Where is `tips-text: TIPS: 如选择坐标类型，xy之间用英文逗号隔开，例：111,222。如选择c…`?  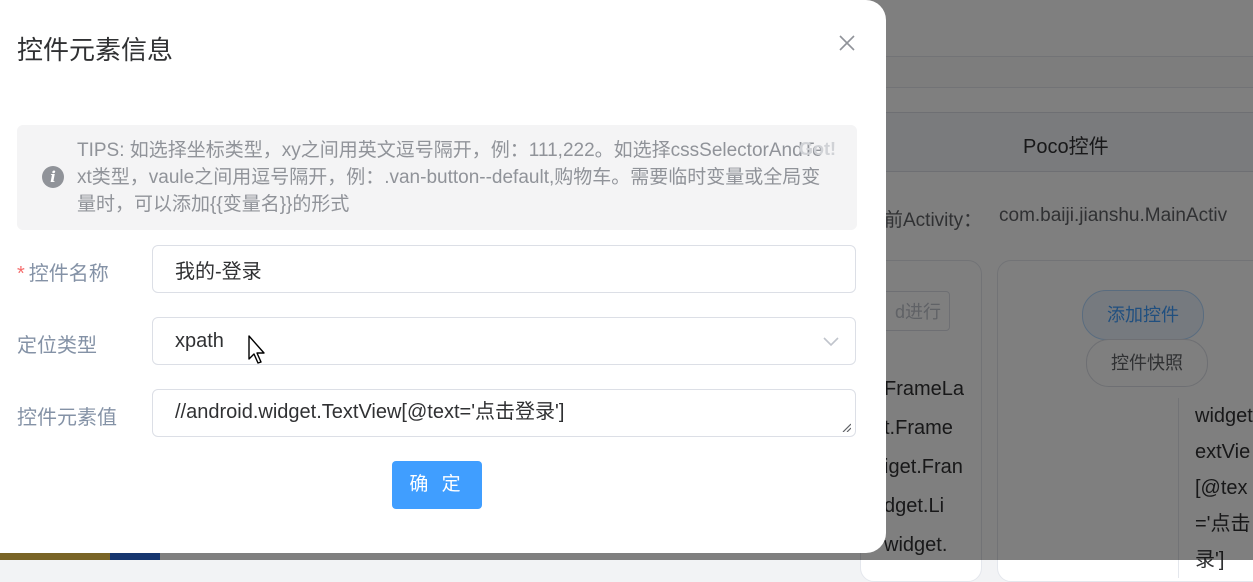
tips-text: TIPS: 如选择坐标类型，xy之间用英文逗号隔开，例：111,222。如选择c… is located at coordinates (450, 177).